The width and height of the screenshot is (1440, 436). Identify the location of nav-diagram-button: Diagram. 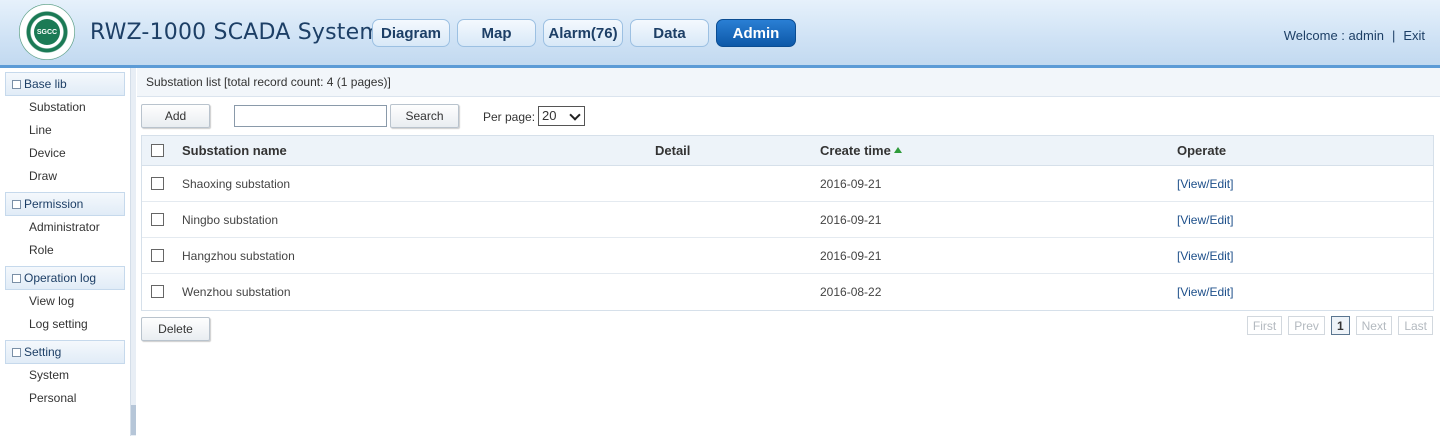
(411, 33).